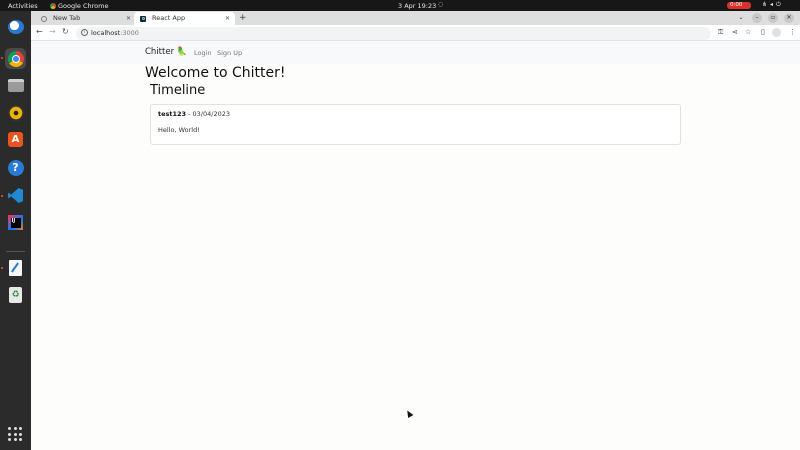 This screenshot has height=450, width=800. Describe the element at coordinates (52, 31) in the screenshot. I see `forward-icon: →` at that location.